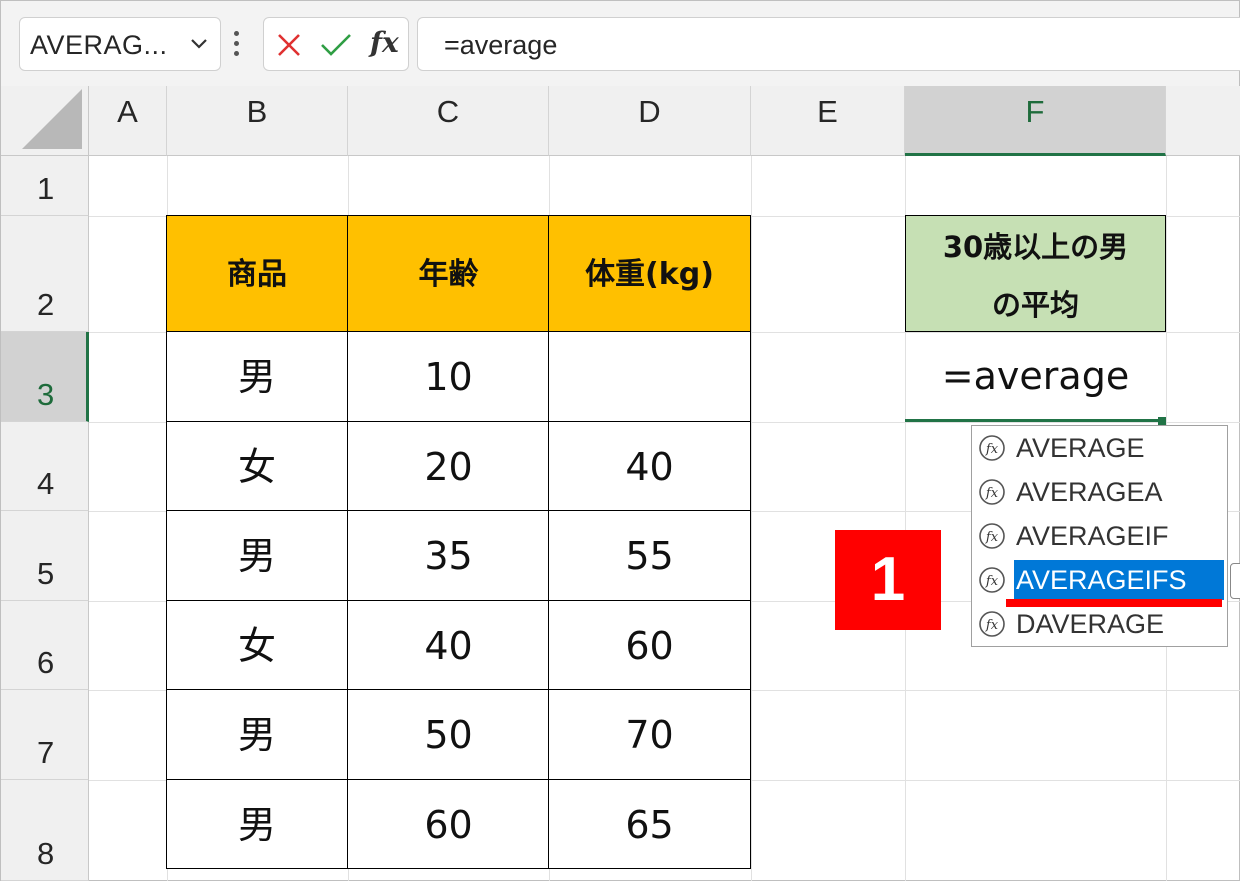  Describe the element at coordinates (1035, 377) in the screenshot. I see `active-cell-editor: =average` at that location.